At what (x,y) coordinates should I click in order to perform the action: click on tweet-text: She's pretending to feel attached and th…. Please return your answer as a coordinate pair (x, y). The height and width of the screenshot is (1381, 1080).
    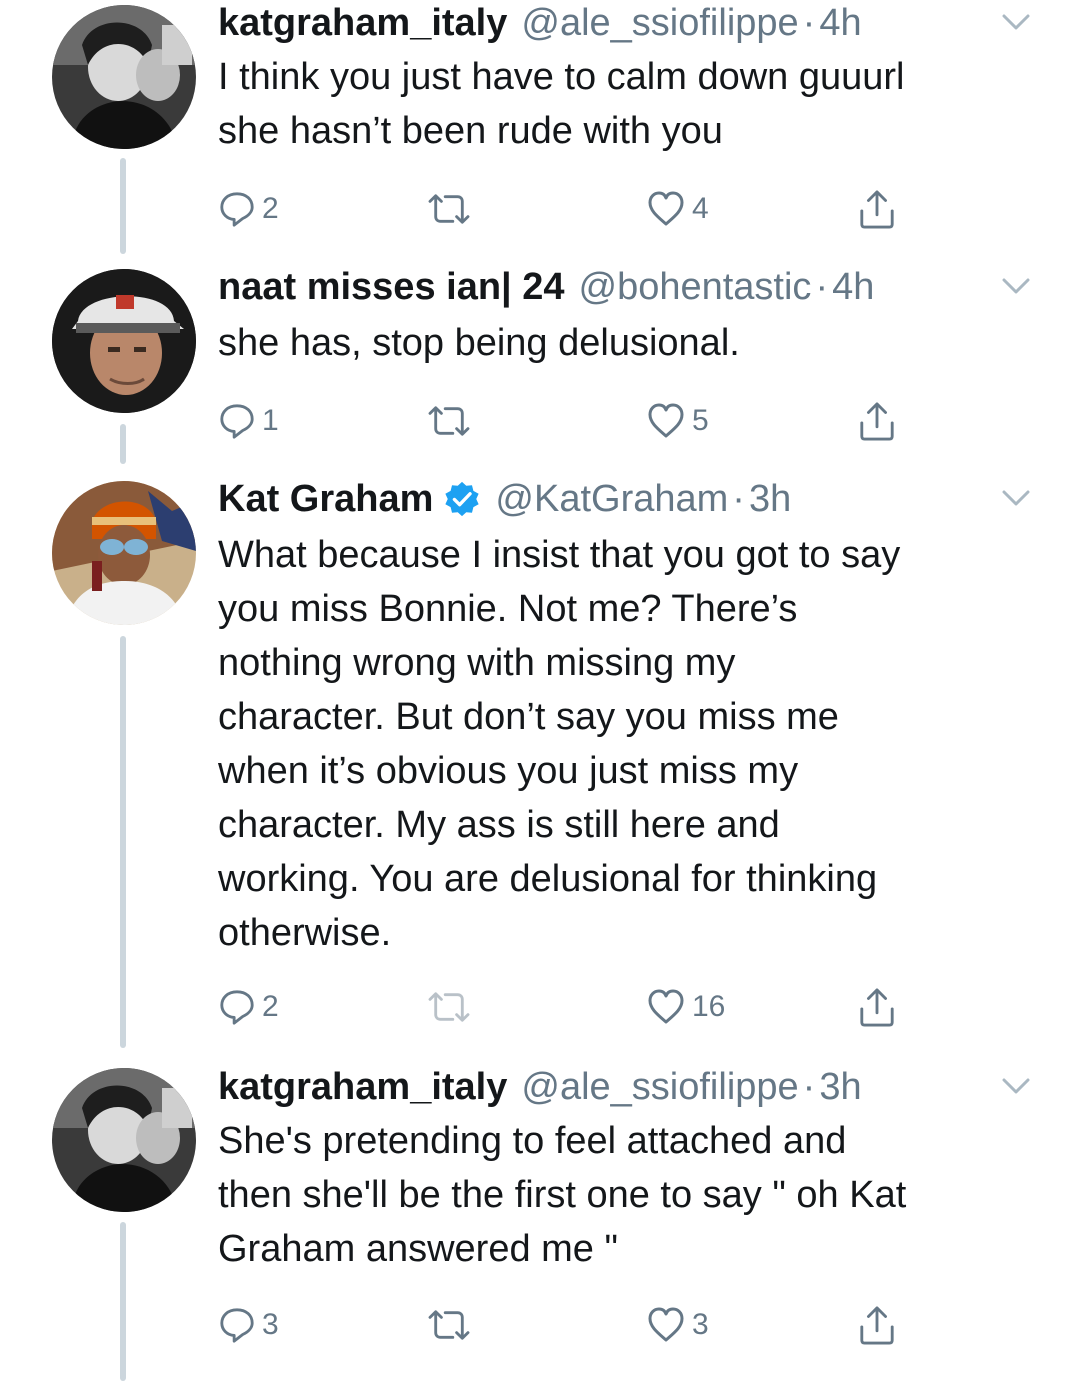
    Looking at the image, I should click on (633, 1195).